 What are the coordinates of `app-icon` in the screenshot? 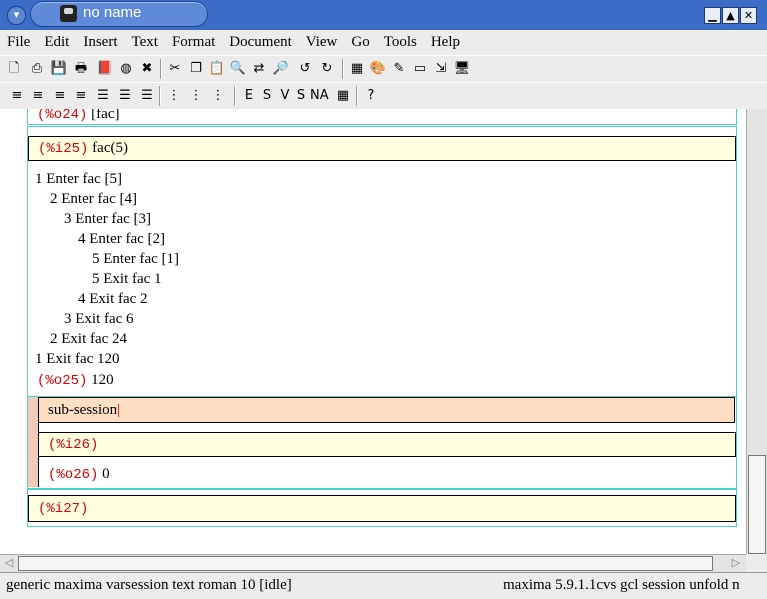 It's located at (68, 13).